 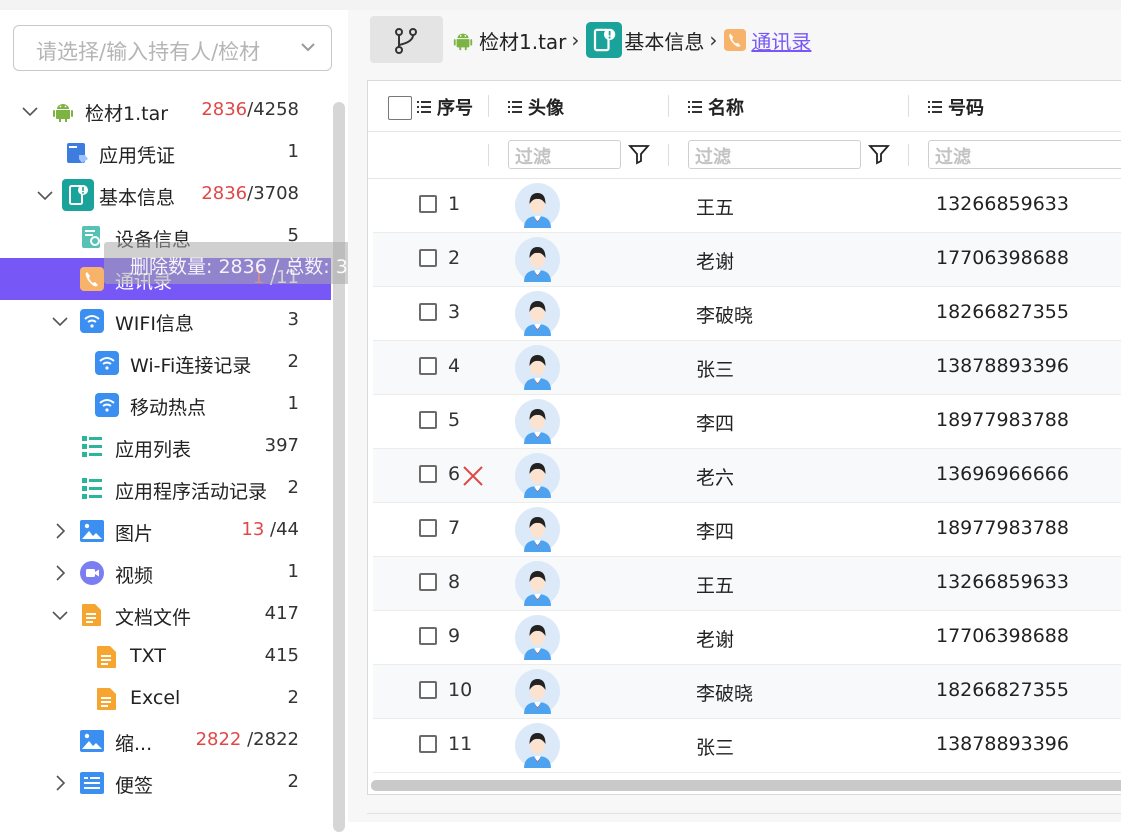 I want to click on tree-item-label: WIFI信息, so click(x=154, y=324).